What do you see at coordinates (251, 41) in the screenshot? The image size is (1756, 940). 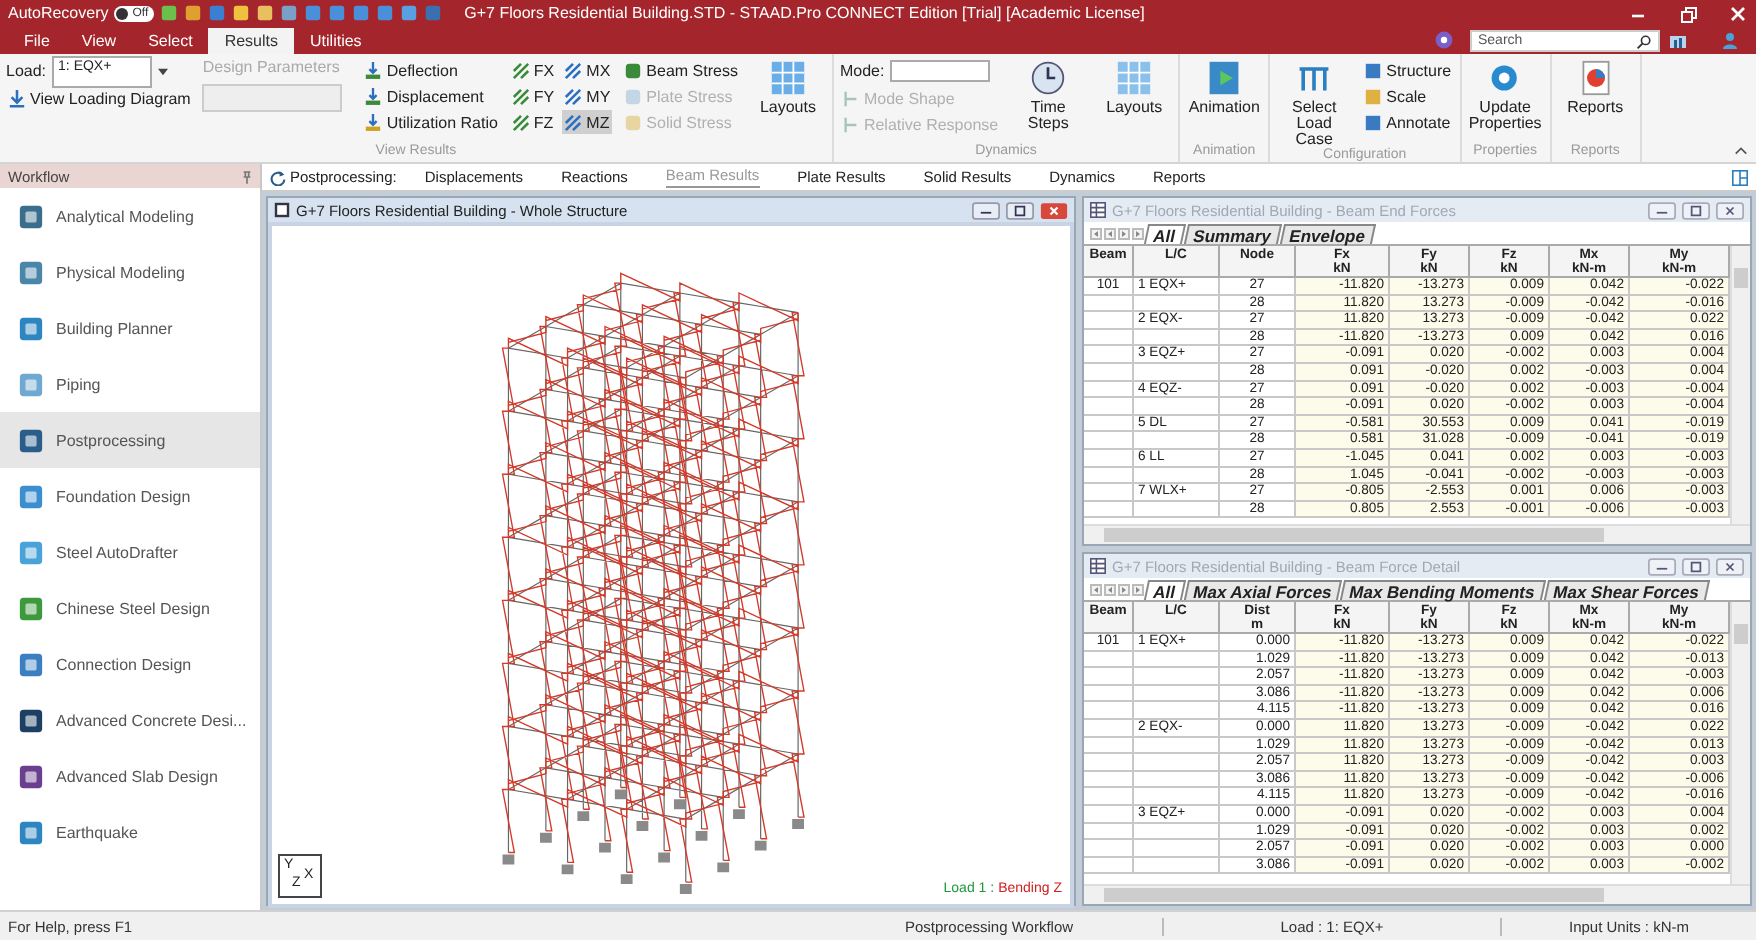 I see `menu-tab: Results` at bounding box center [251, 41].